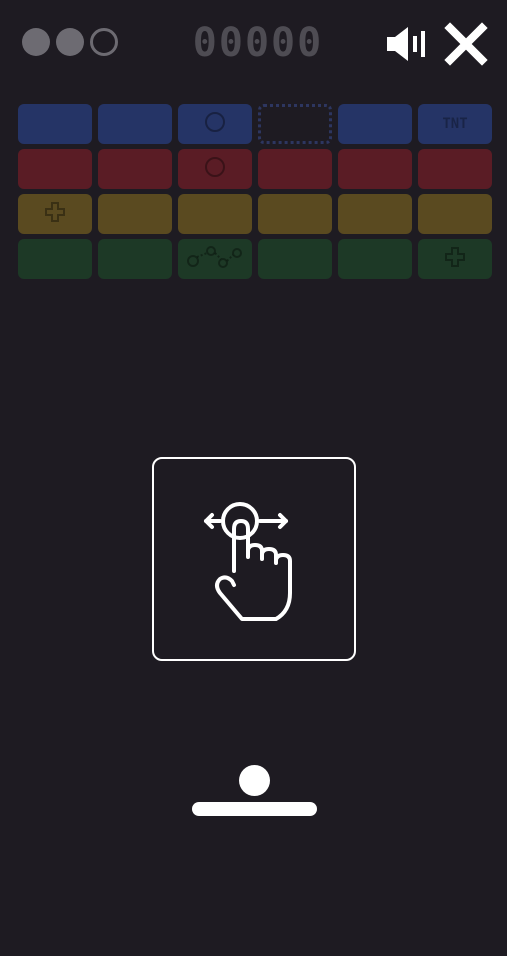  What do you see at coordinates (255, 124) in the screenshot?
I see `brick-row: TNT` at bounding box center [255, 124].